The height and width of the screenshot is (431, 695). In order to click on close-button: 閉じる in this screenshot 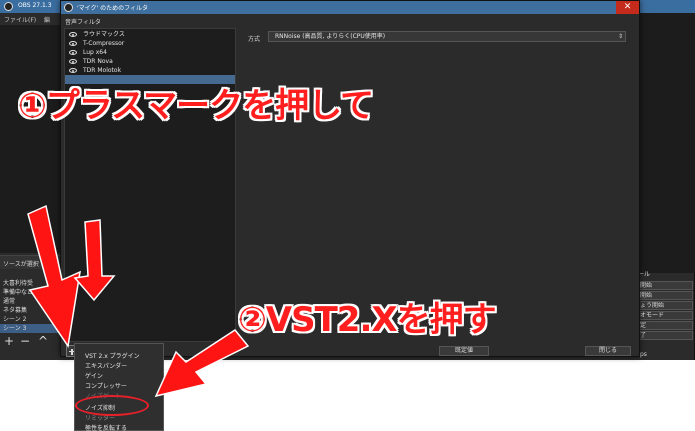, I will do `click(608, 351)`.